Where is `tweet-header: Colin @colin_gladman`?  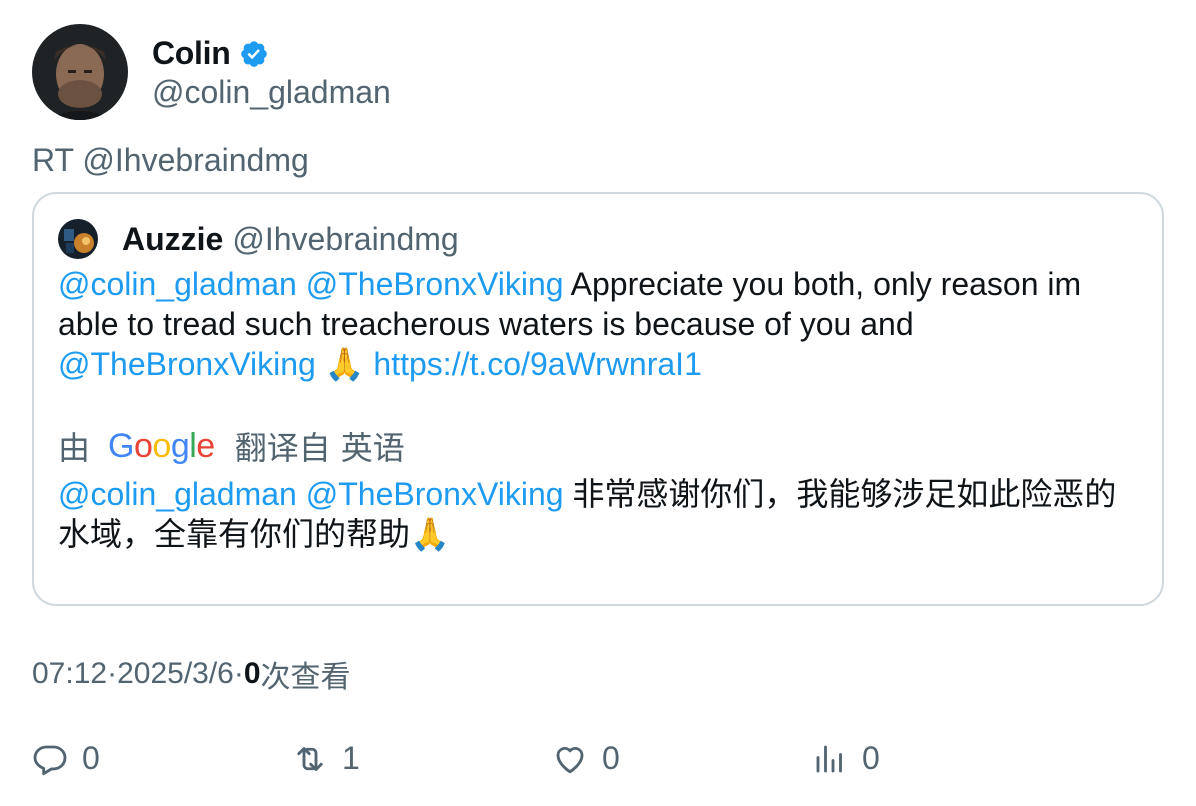 tweet-header: Colin @colin_gladman is located at coordinates (211, 72).